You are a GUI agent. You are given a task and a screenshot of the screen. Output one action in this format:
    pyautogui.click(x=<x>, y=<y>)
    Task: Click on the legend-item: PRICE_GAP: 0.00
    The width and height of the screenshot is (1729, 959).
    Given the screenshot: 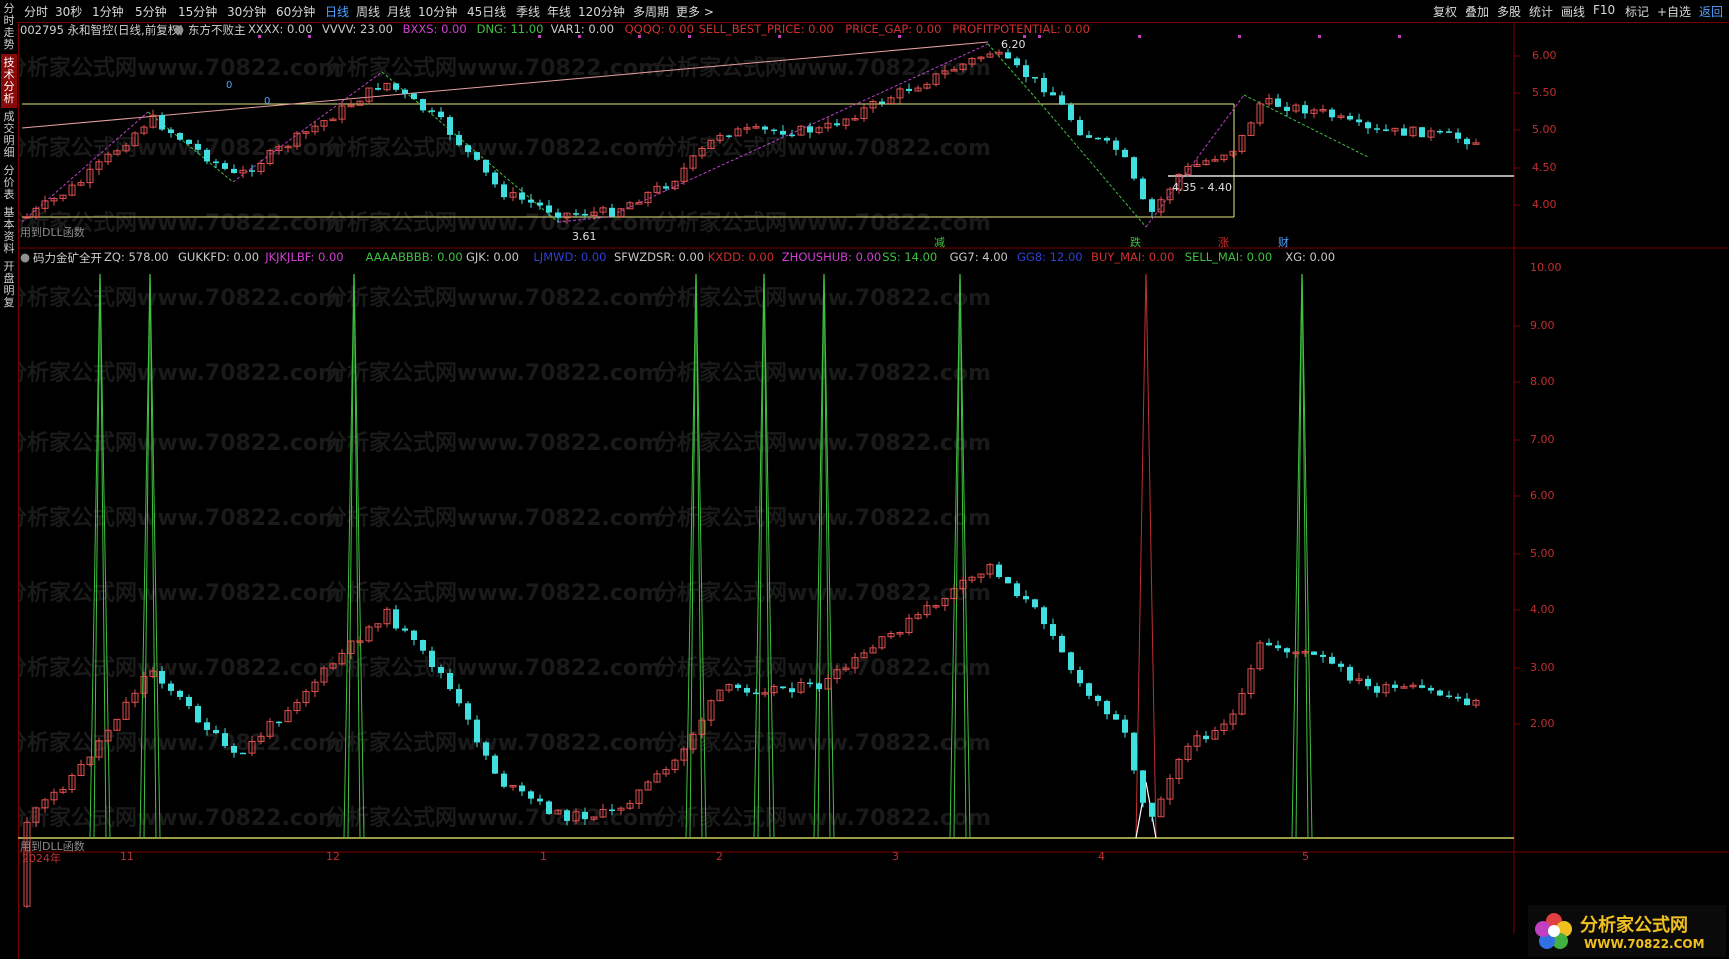 What is the action you would take?
    pyautogui.click(x=893, y=29)
    